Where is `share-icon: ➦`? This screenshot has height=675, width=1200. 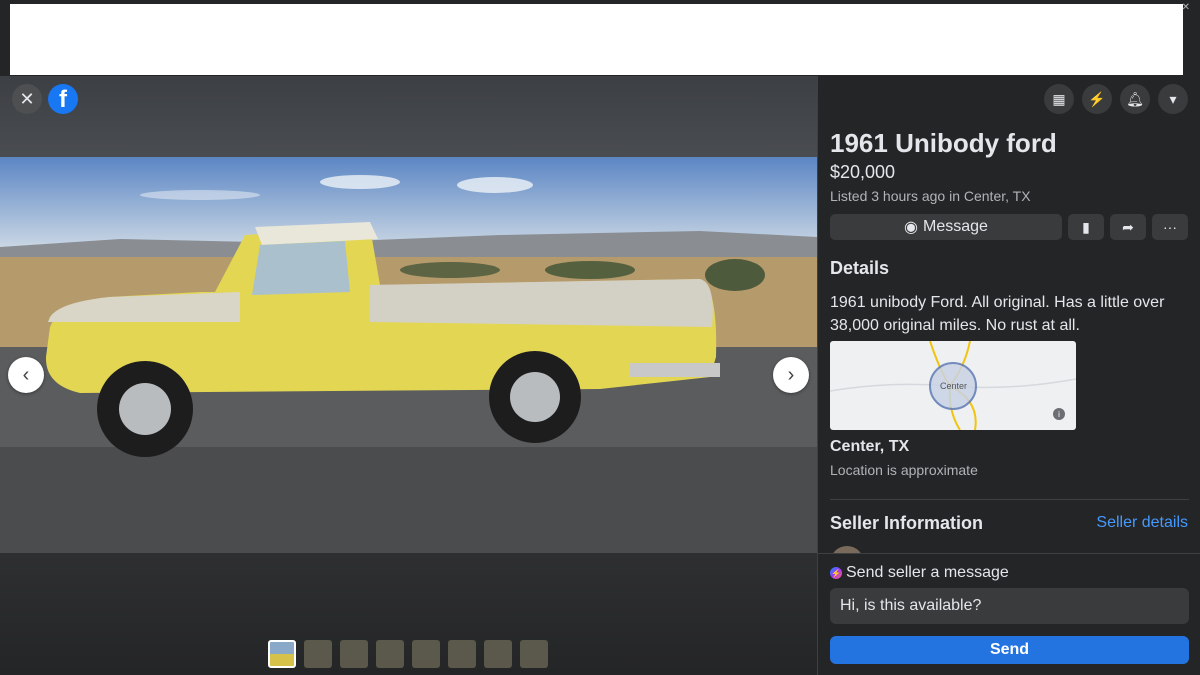
share-icon: ➦ is located at coordinates (1128, 226).